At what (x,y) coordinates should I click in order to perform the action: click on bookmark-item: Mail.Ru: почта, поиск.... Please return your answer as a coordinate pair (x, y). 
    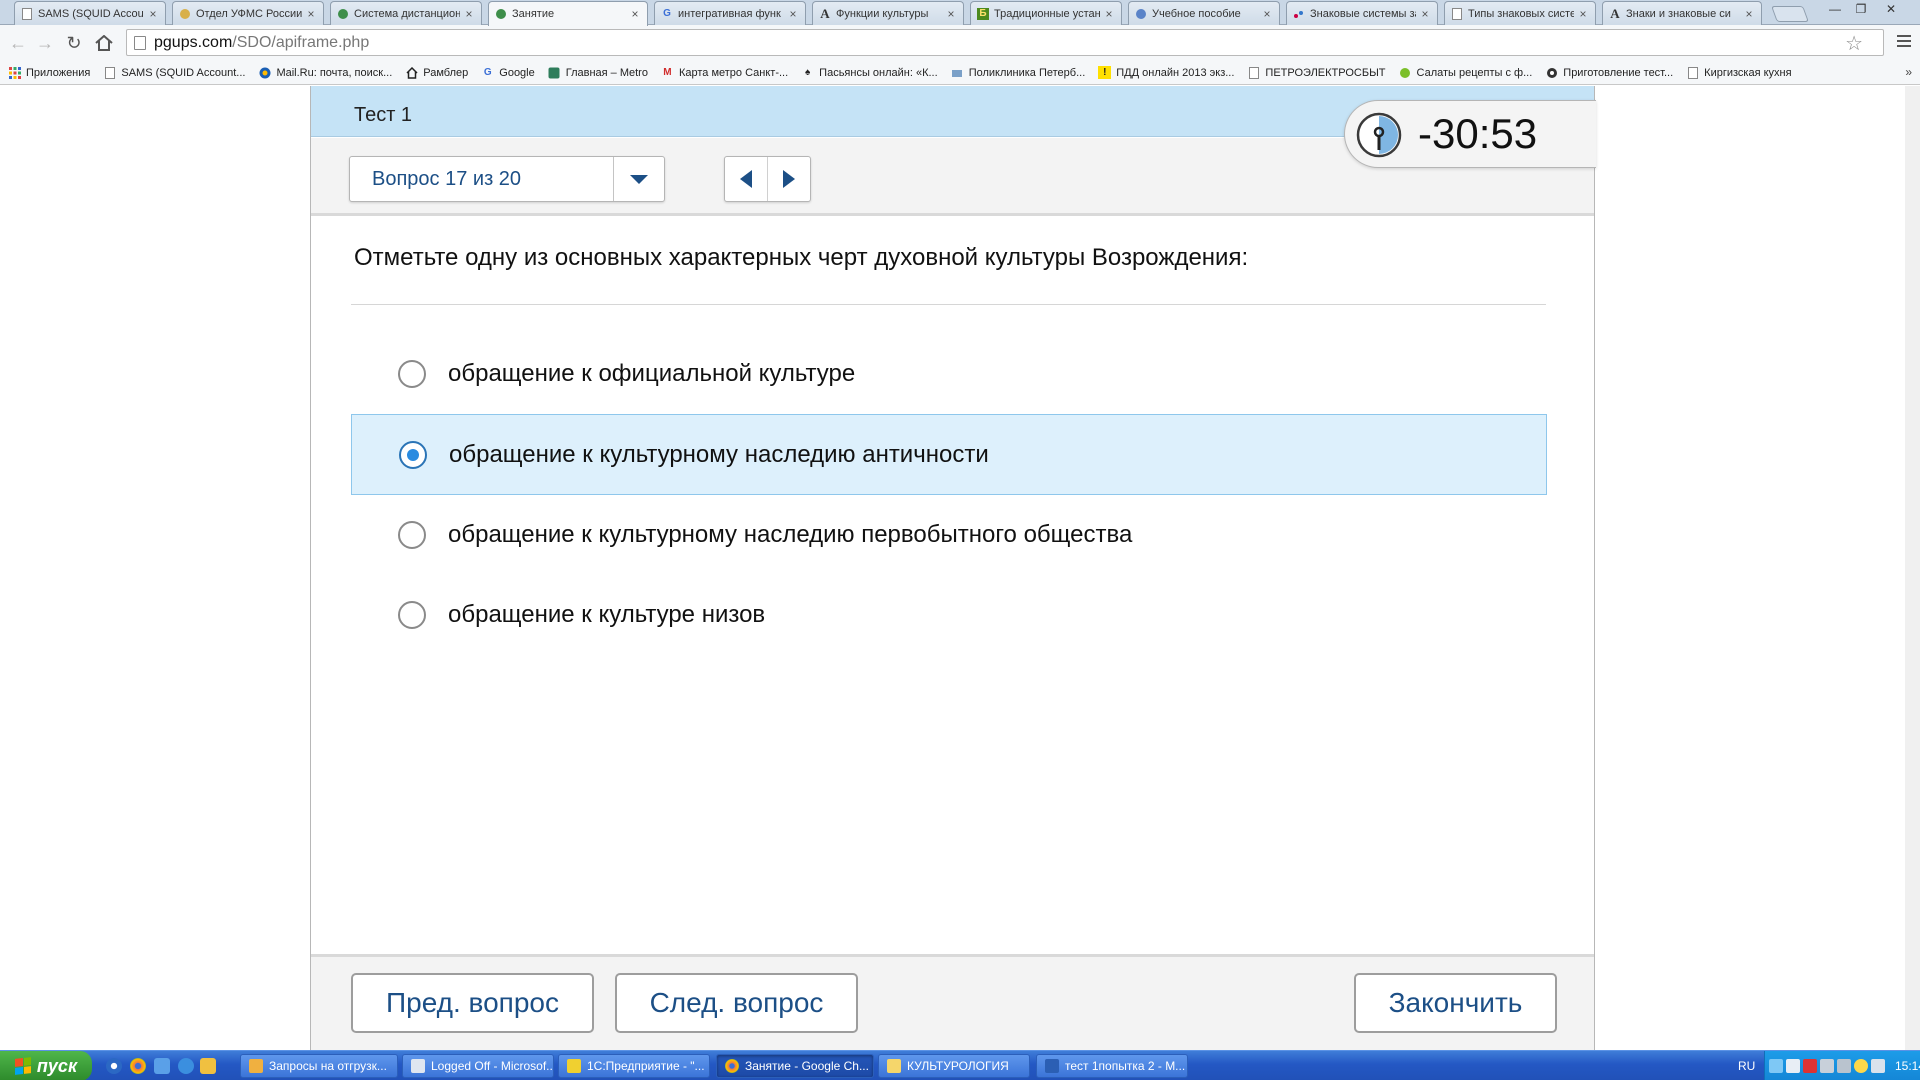
    Looking at the image, I should click on (325, 72).